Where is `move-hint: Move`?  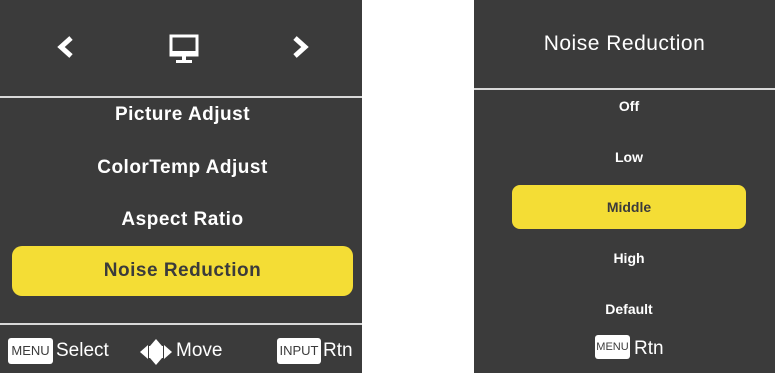 move-hint: Move is located at coordinates (199, 350).